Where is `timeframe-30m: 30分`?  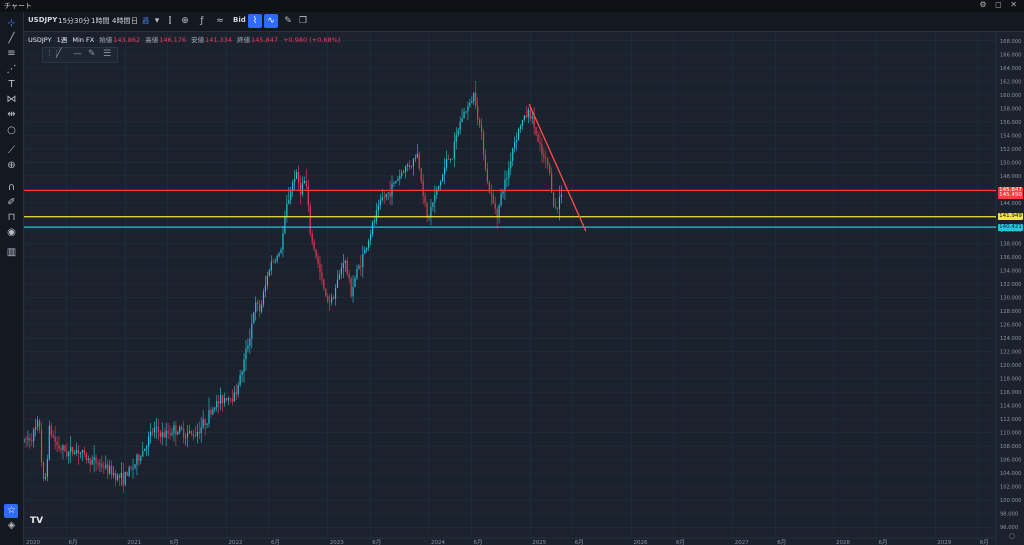 timeframe-30m: 30分 is located at coordinates (82, 21).